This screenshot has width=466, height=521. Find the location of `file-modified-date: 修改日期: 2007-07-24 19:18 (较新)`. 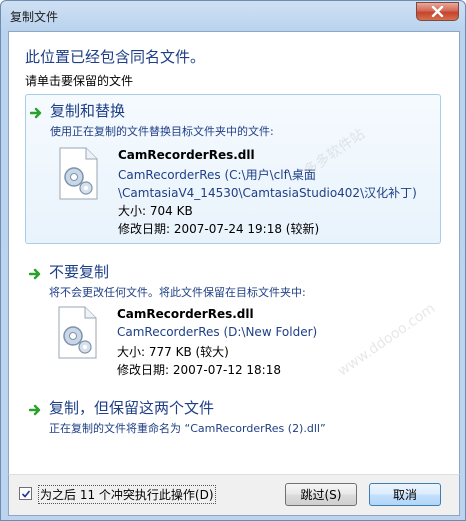

file-modified-date: 修改日期: 2007-07-24 19:18 (较新) is located at coordinates (219, 229).